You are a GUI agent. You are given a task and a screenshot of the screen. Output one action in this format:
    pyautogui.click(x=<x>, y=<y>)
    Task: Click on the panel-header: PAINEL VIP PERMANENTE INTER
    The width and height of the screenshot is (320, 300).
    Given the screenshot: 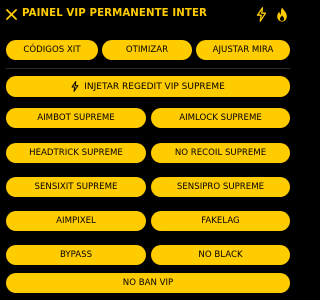 What is the action you would take?
    pyautogui.click(x=148, y=15)
    